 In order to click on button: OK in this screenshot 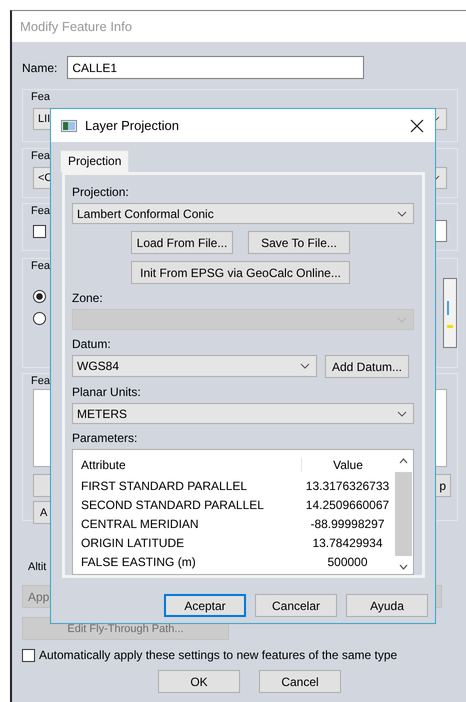, I will do `click(199, 681)`.